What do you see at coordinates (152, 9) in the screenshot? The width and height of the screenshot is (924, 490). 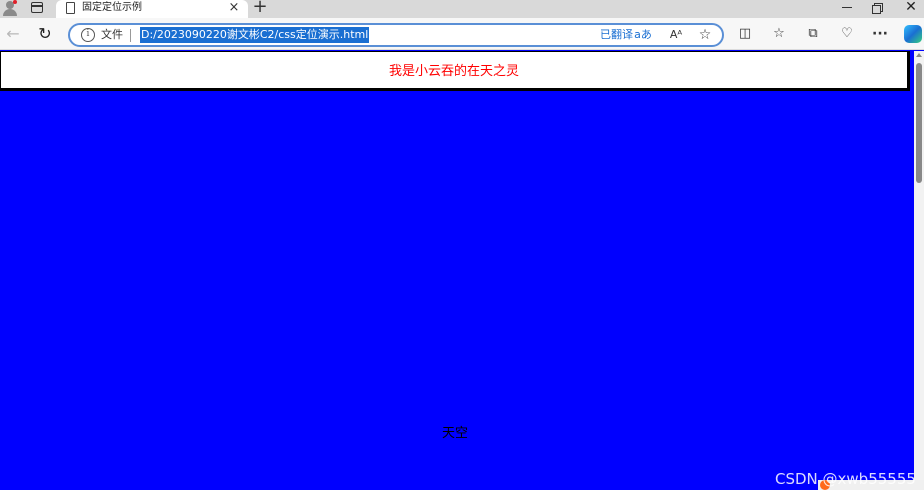 I see `tab-active: 固定定位示例 ×` at bounding box center [152, 9].